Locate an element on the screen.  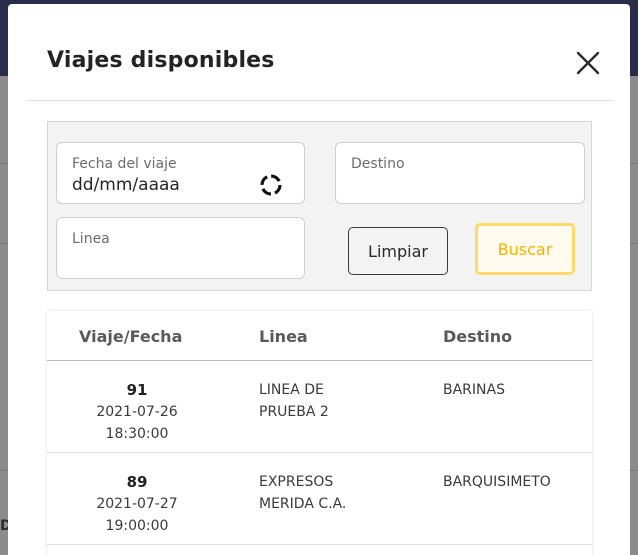
trip-date: 2021-07-26 is located at coordinates (137, 412).